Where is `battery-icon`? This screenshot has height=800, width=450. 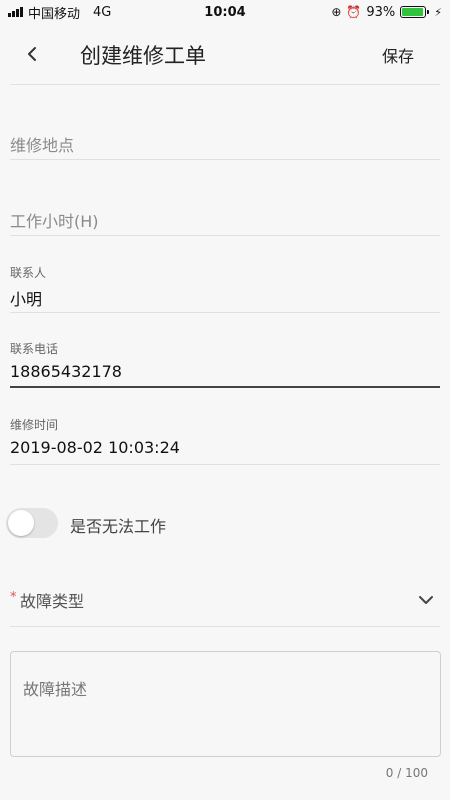 battery-icon is located at coordinates (415, 12).